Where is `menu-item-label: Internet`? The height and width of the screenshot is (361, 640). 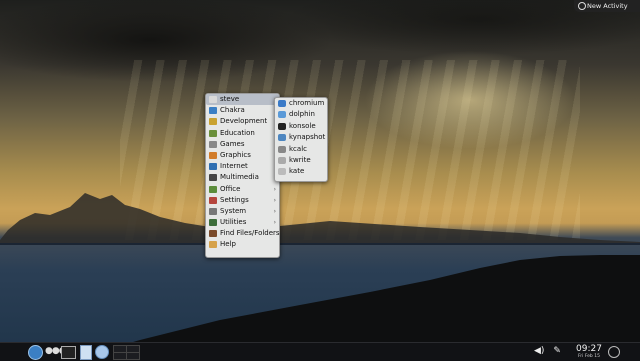 menu-item-label: Internet is located at coordinates (234, 166).